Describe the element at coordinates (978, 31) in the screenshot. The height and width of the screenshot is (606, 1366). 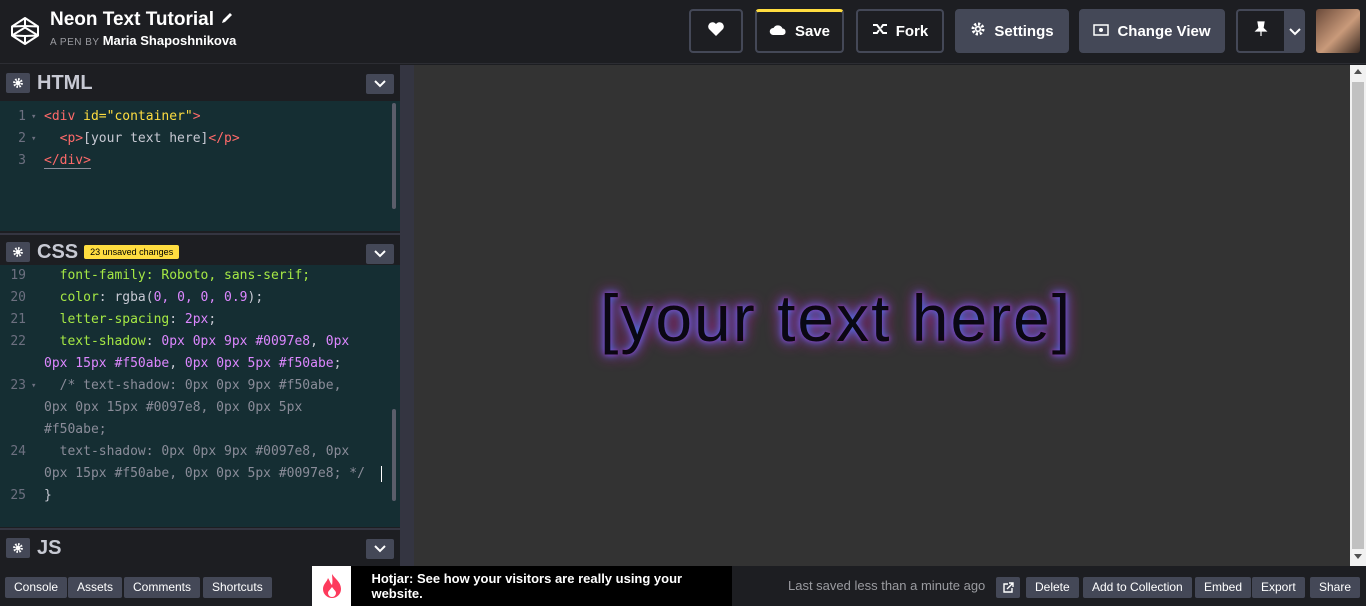
I see `gear-icon` at that location.